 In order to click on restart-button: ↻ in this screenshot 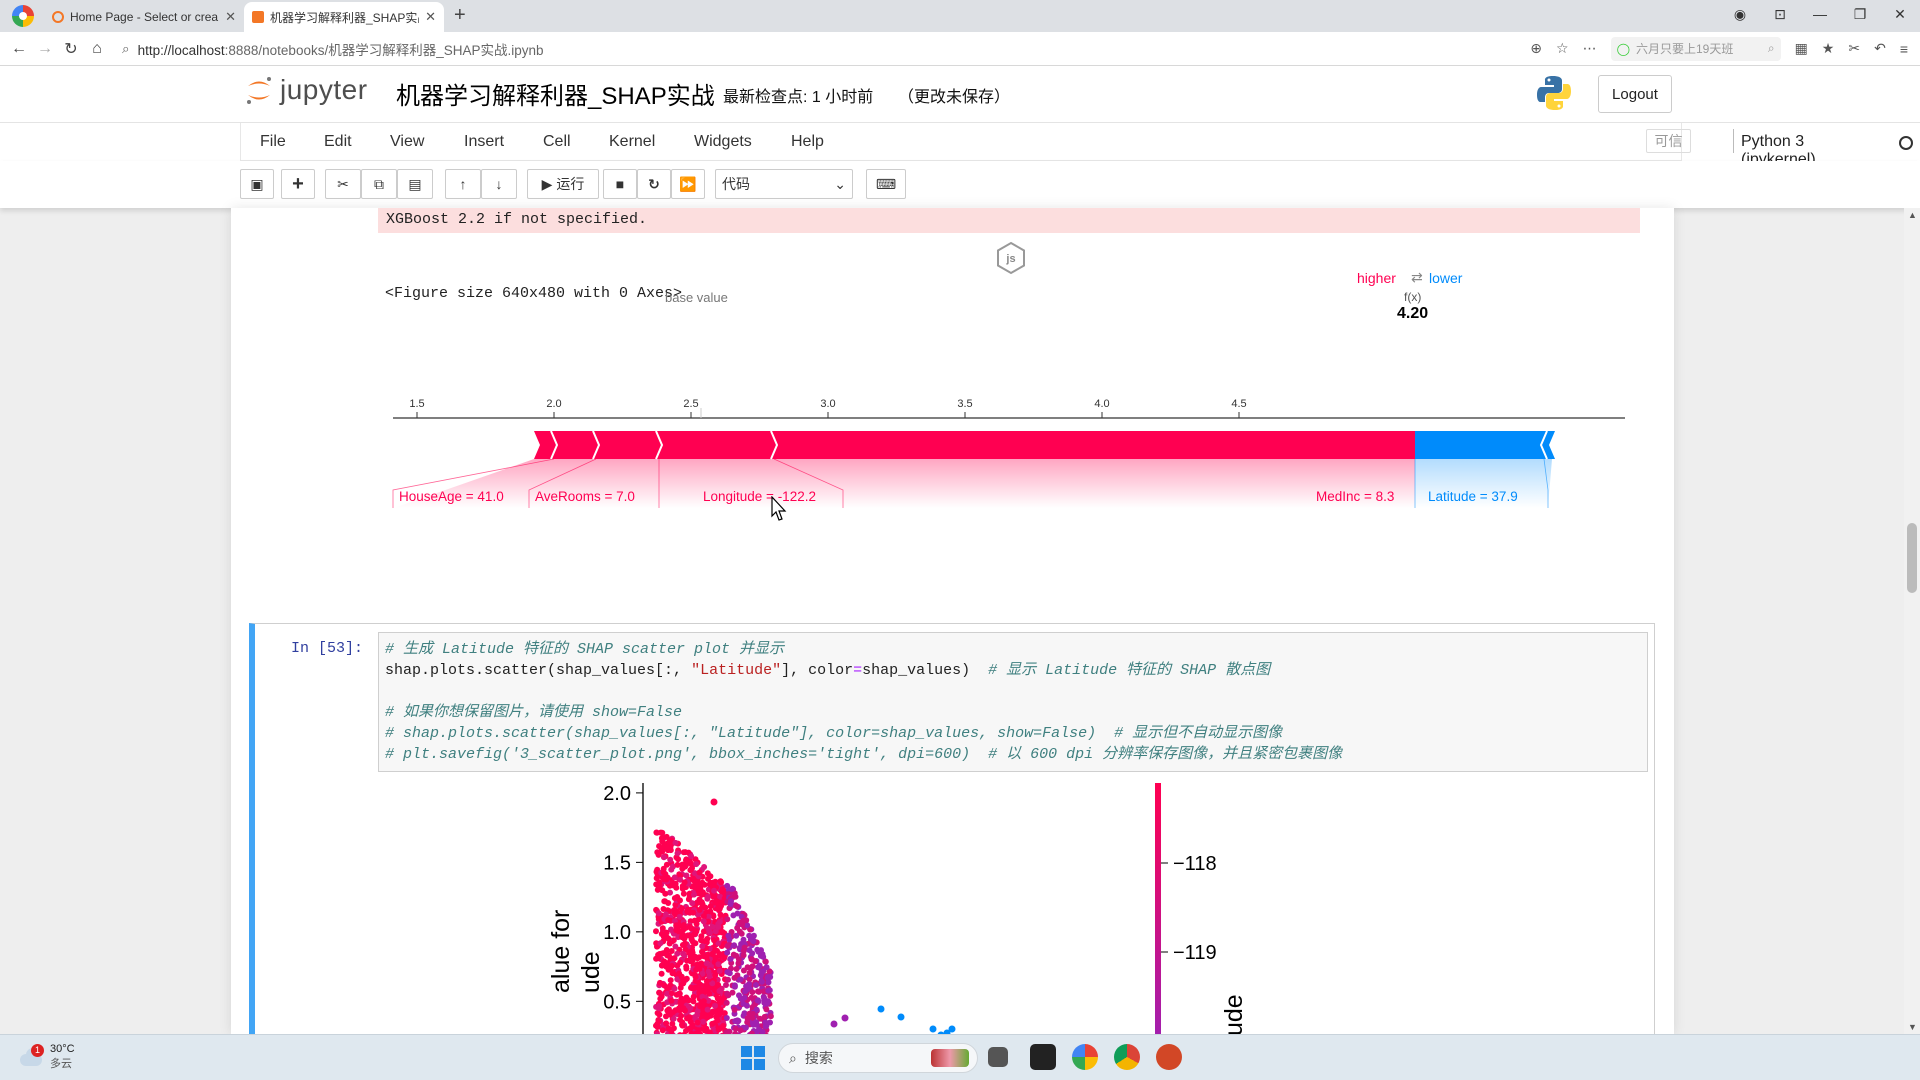, I will do `click(654, 184)`.